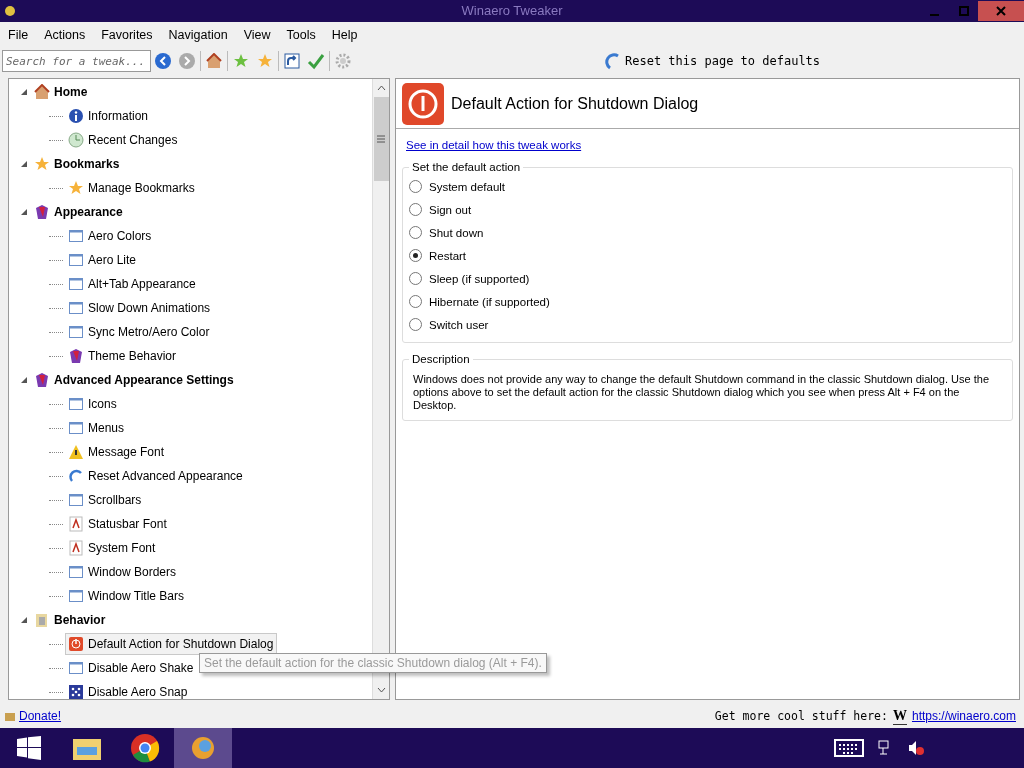  Describe the element at coordinates (156, 476) in the screenshot. I see `tree-item: Reset Advanced Appearance` at that location.